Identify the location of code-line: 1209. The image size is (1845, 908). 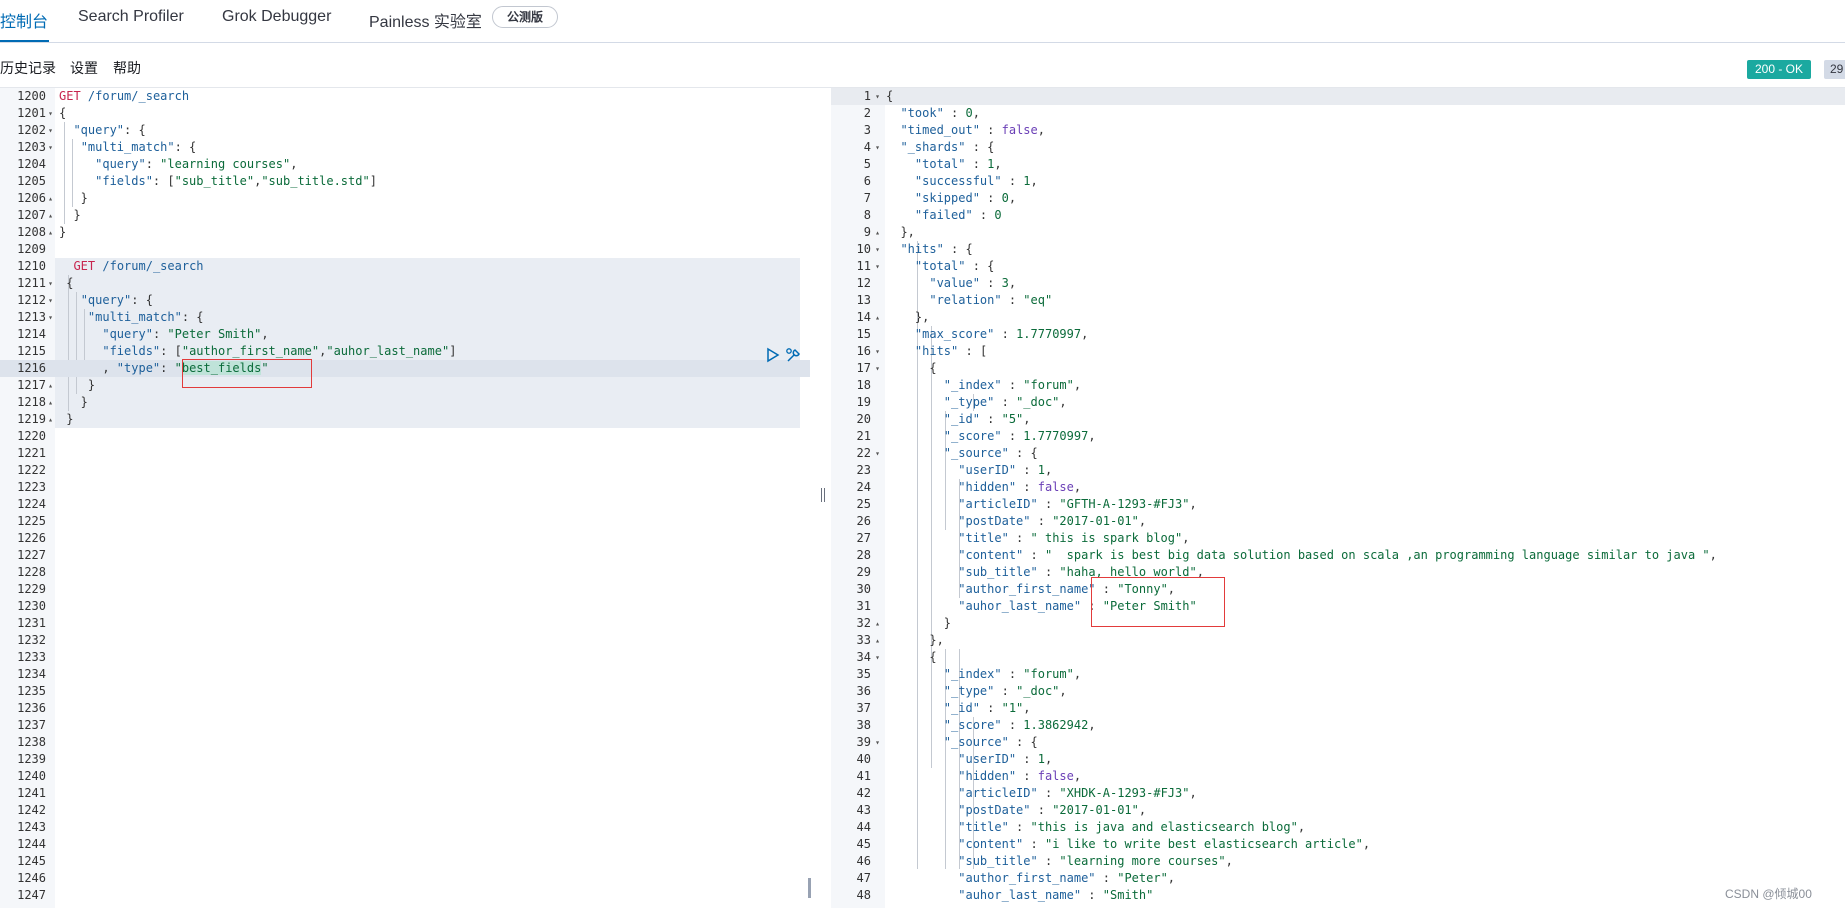
(405, 249).